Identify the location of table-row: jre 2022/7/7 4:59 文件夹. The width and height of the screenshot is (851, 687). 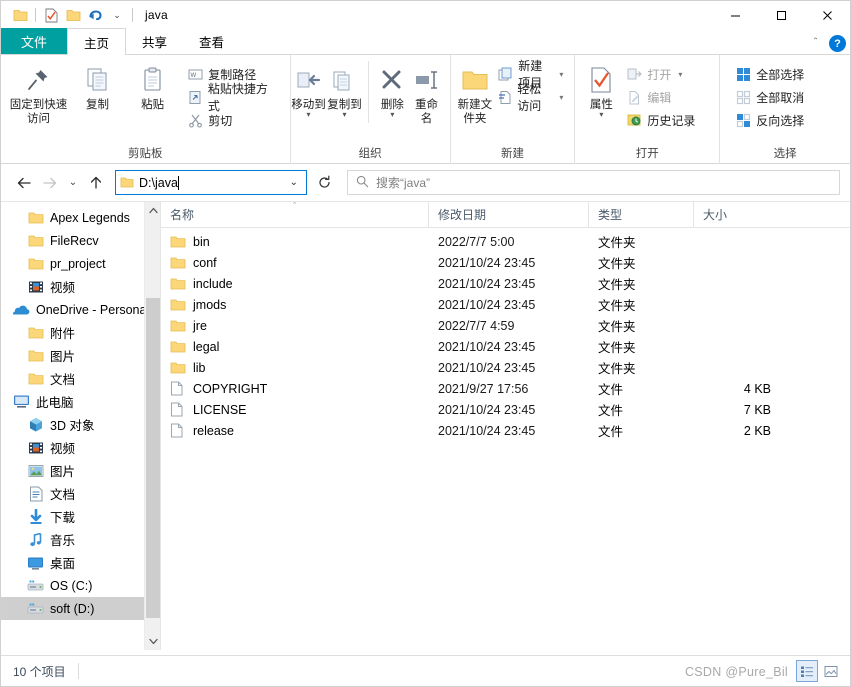
(505, 325).